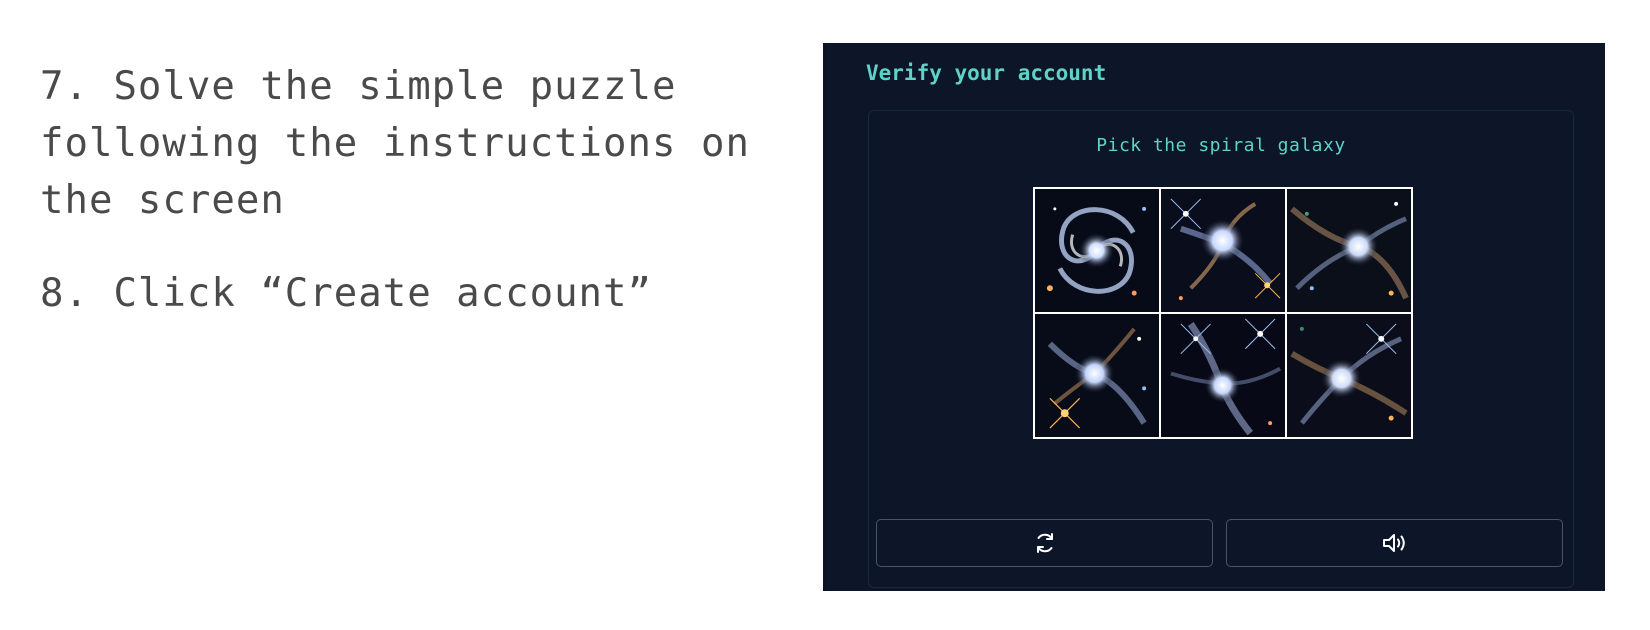 This screenshot has height=630, width=1650. I want to click on speaker-icon, so click(1393, 543).